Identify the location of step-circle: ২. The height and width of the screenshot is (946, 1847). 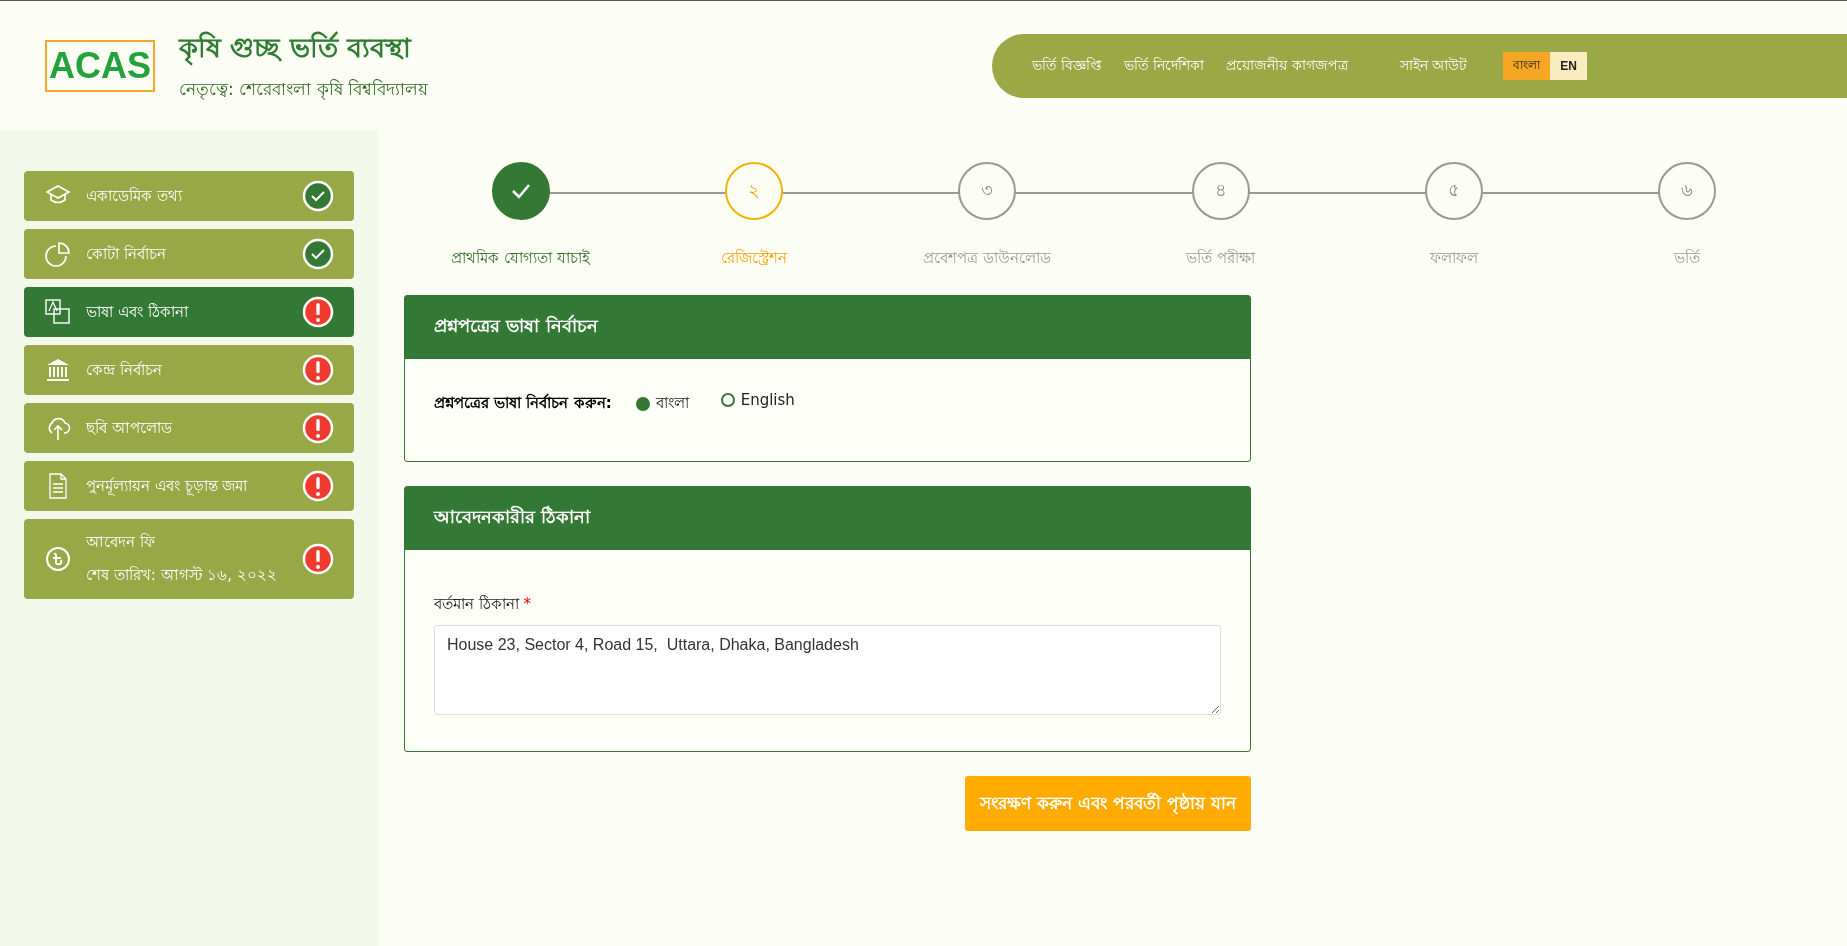
(754, 191).